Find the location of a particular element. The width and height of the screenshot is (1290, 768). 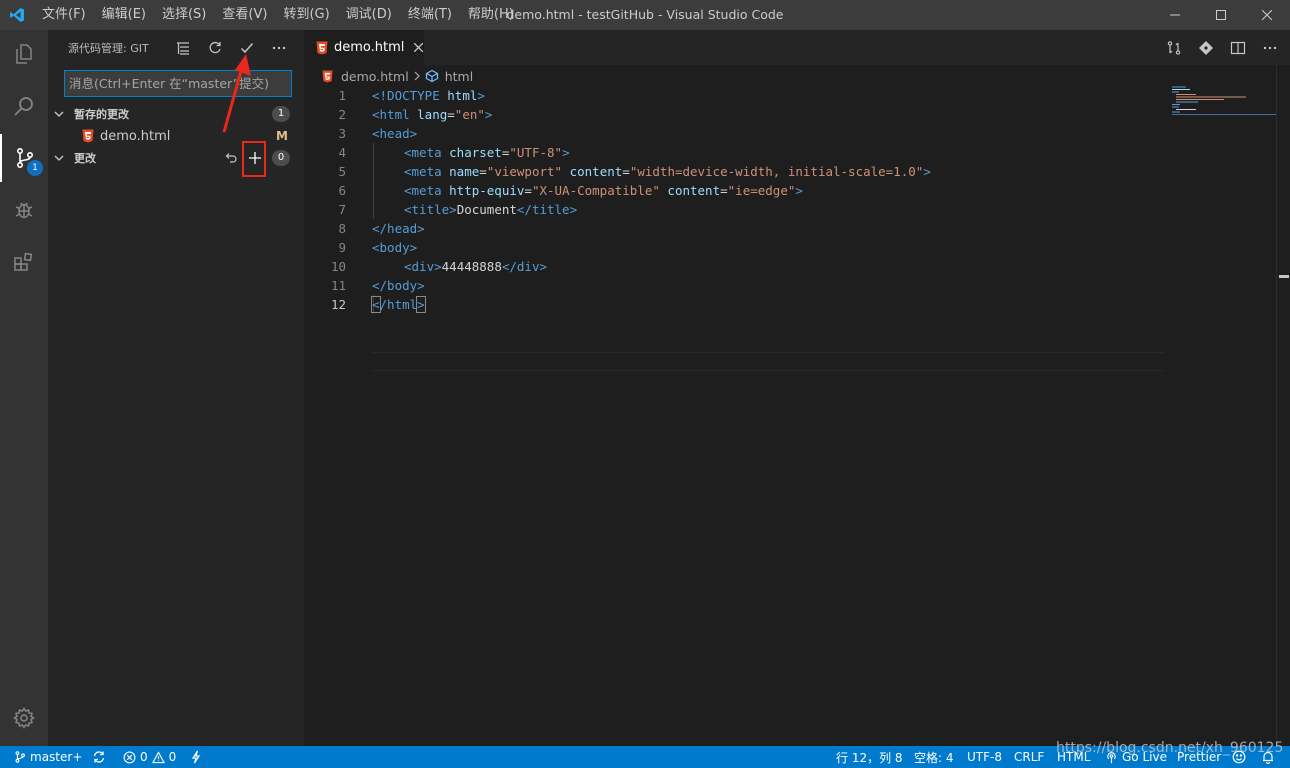

breadcrumb-symbol: html is located at coordinates (459, 76).